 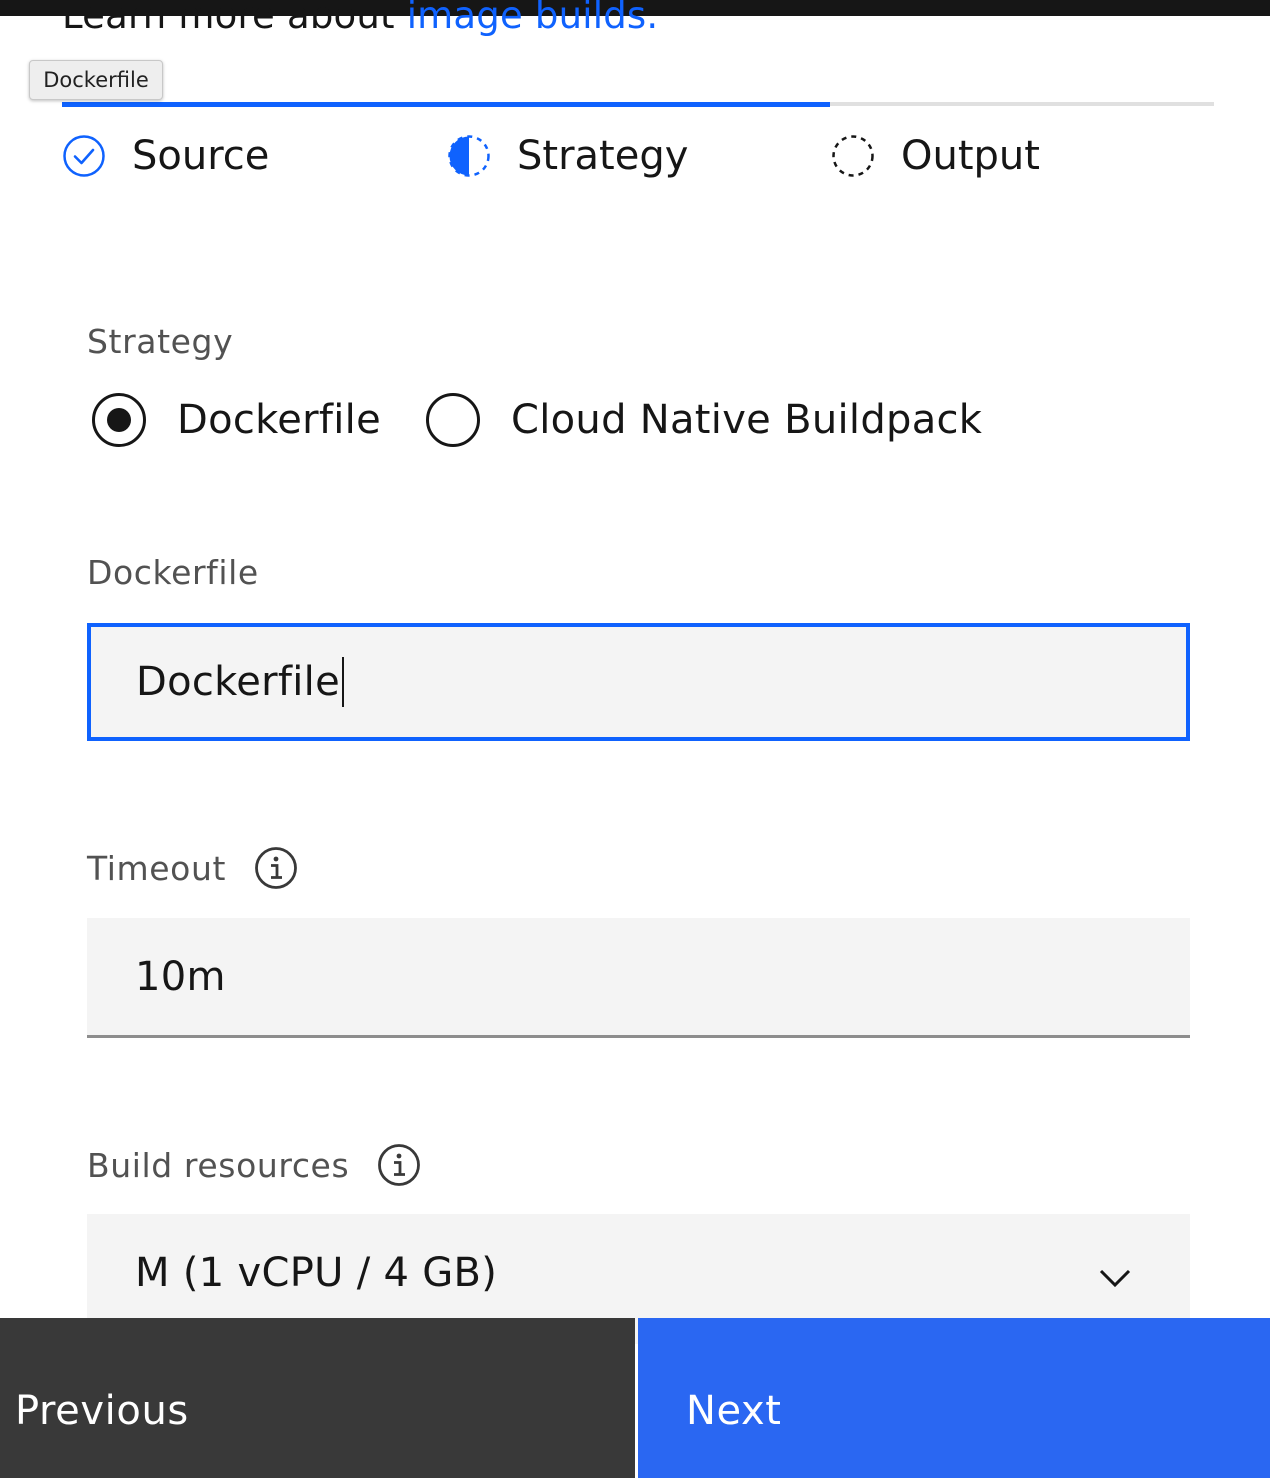 I want to click on radio-dockerfile-label: Dockerfile, so click(x=279, y=420).